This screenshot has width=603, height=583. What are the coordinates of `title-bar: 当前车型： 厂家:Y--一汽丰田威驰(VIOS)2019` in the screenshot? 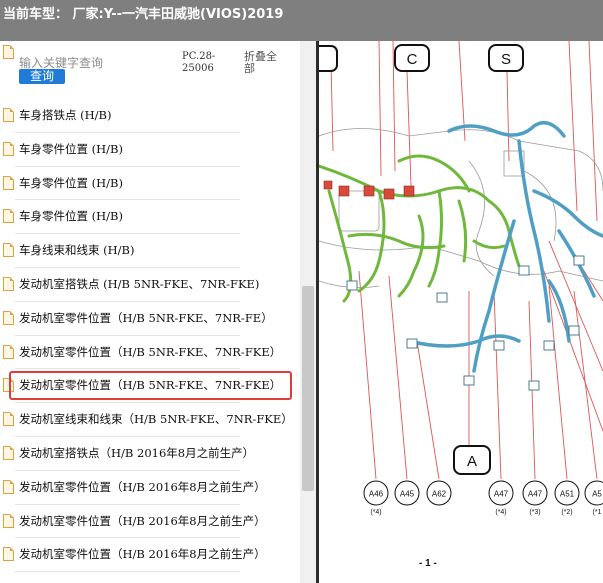 It's located at (301, 20).